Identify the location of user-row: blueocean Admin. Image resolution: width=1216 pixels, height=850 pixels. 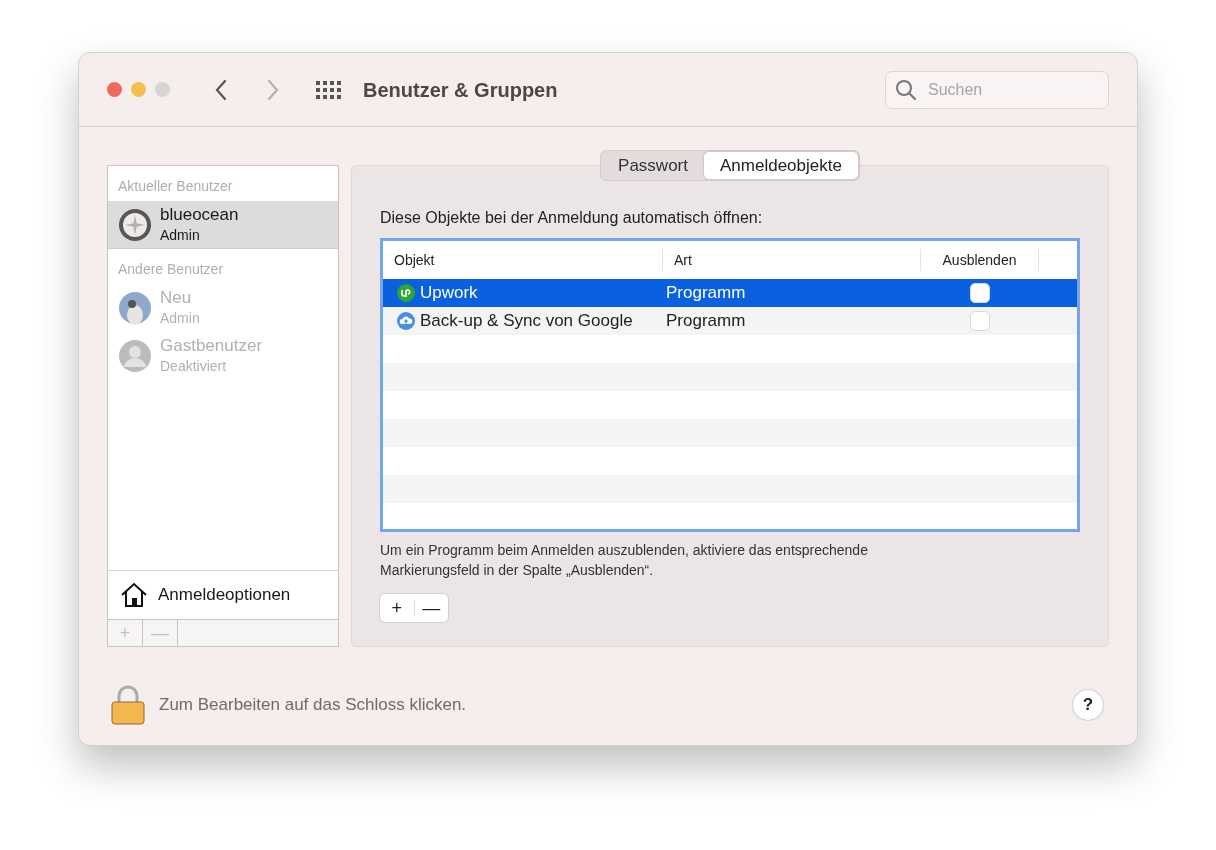
(223, 225).